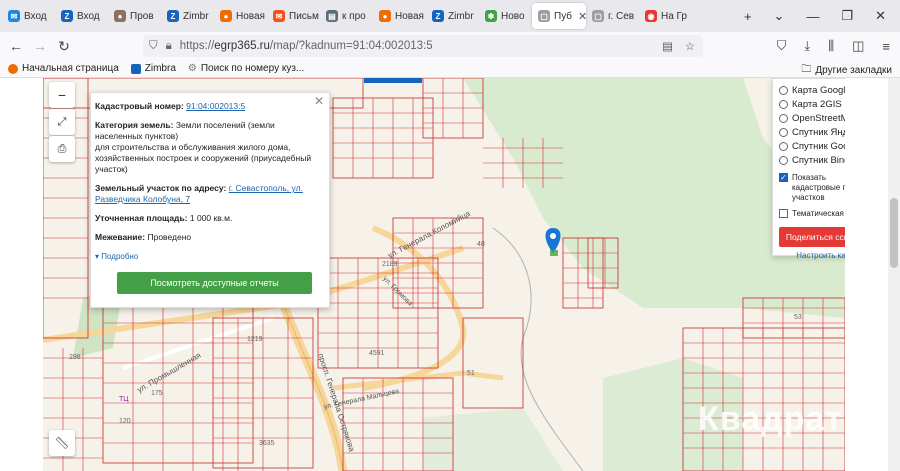  What do you see at coordinates (207, 256) in the screenshot?
I see `details-toggle: ▾ Подробно` at bounding box center [207, 256].